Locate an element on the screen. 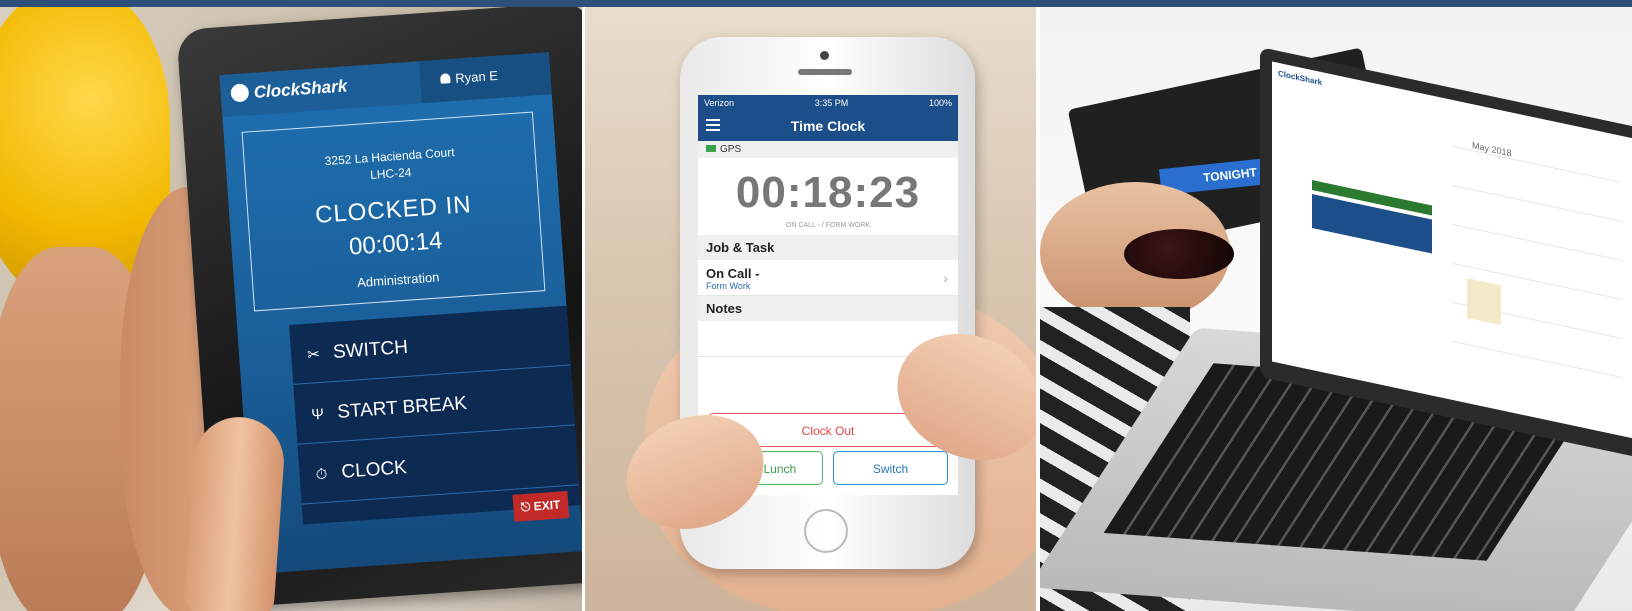 The height and width of the screenshot is (611, 1632). pointing-finger is located at coordinates (235, 512).